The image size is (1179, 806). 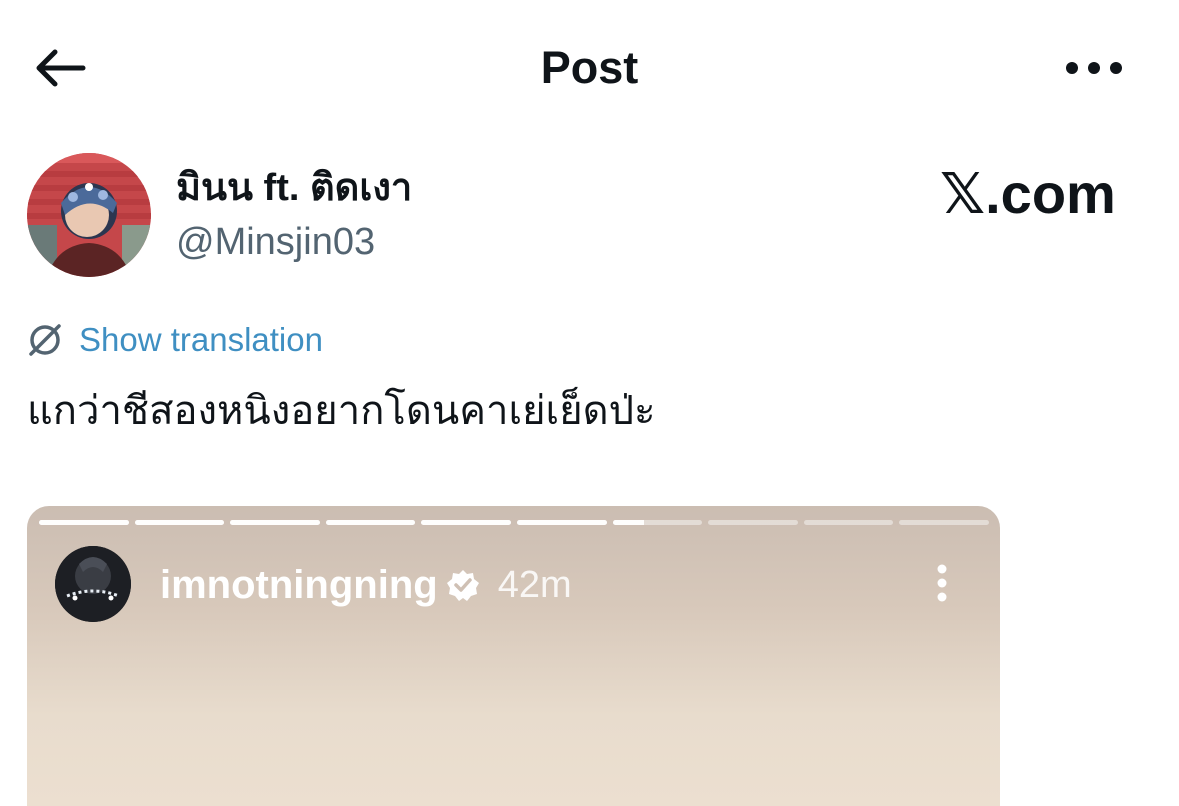 What do you see at coordinates (201, 339) in the screenshot?
I see `show-translation-label: Show translation` at bounding box center [201, 339].